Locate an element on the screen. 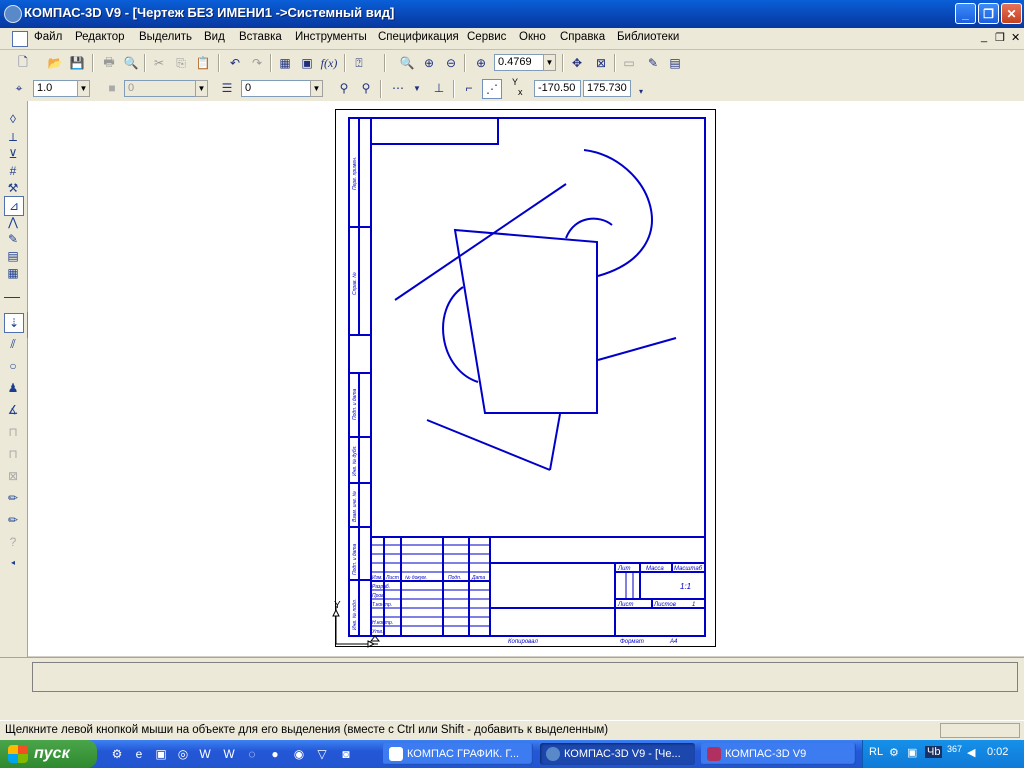 This screenshot has width=1024, height=768. quicklaunch-ie-icon: e is located at coordinates (139, 754).